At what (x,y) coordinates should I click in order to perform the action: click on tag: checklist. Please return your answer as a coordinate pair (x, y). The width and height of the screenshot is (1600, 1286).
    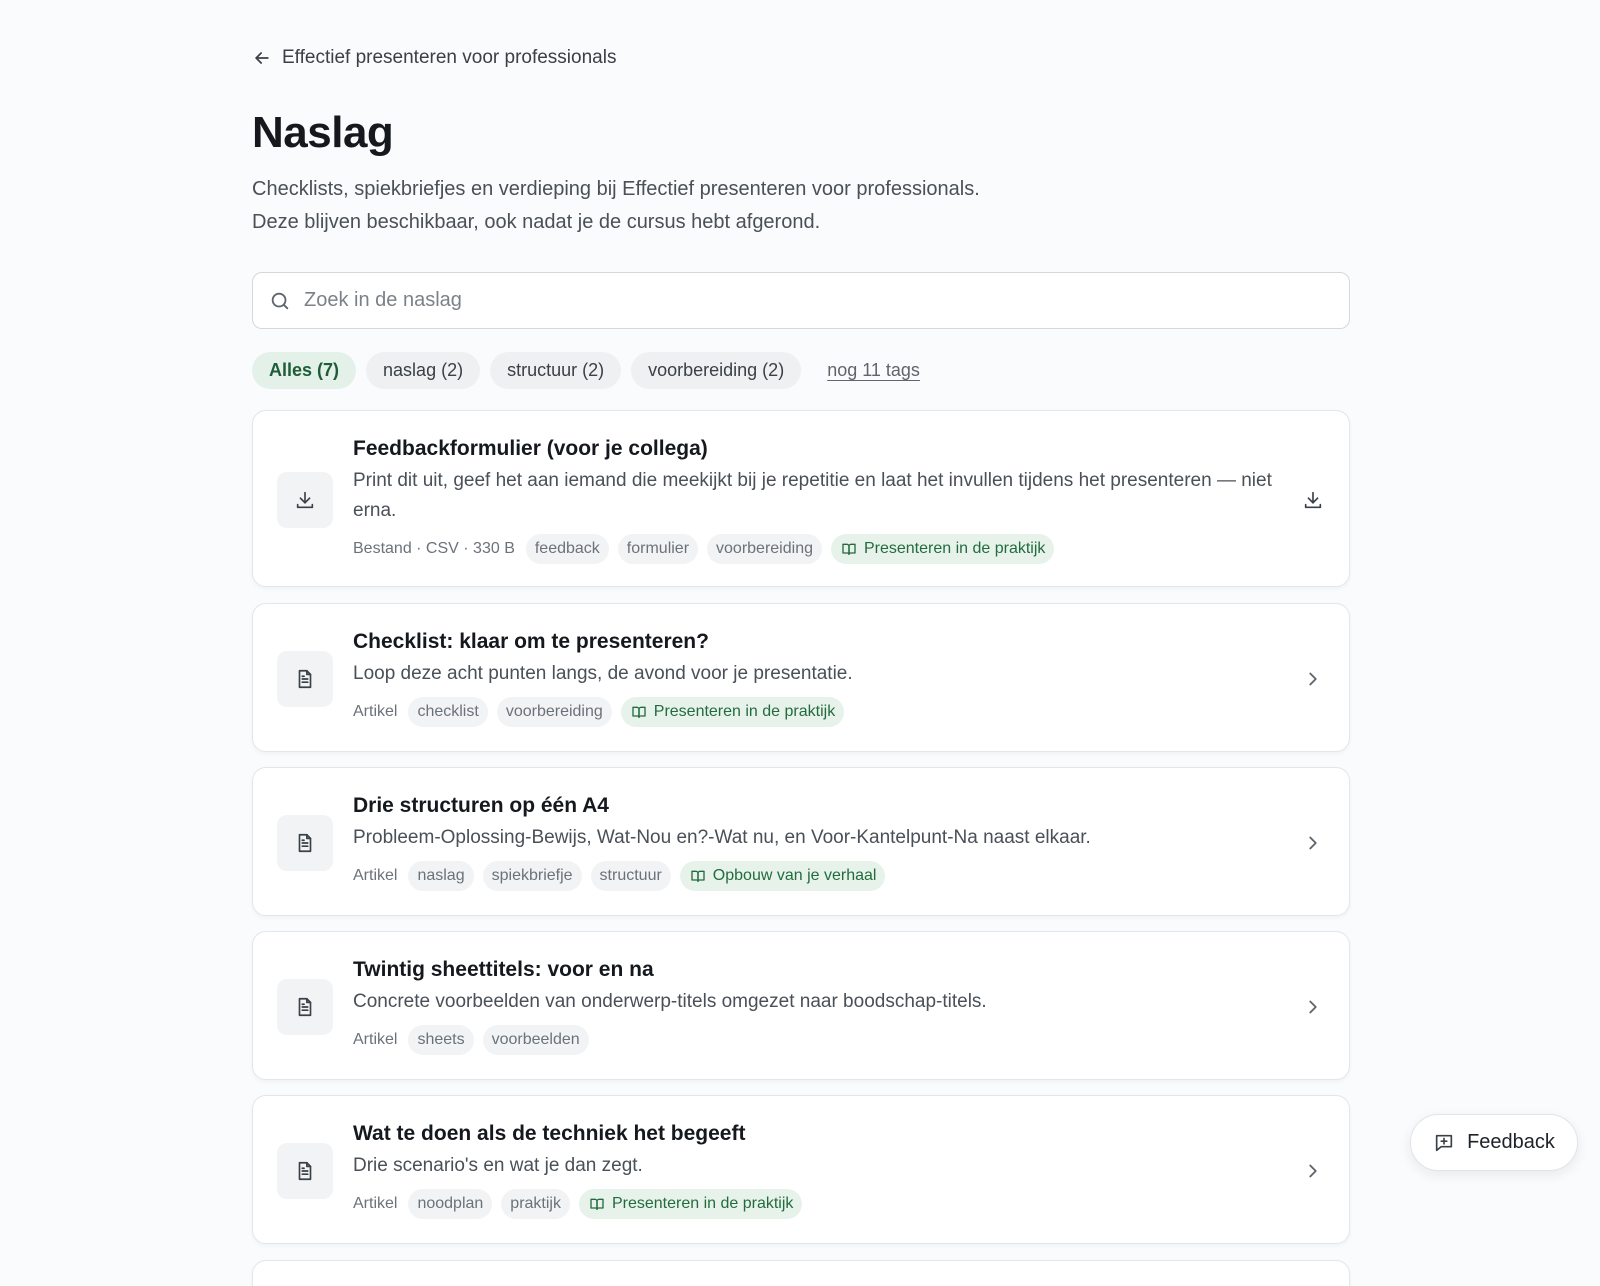
    Looking at the image, I should click on (448, 712).